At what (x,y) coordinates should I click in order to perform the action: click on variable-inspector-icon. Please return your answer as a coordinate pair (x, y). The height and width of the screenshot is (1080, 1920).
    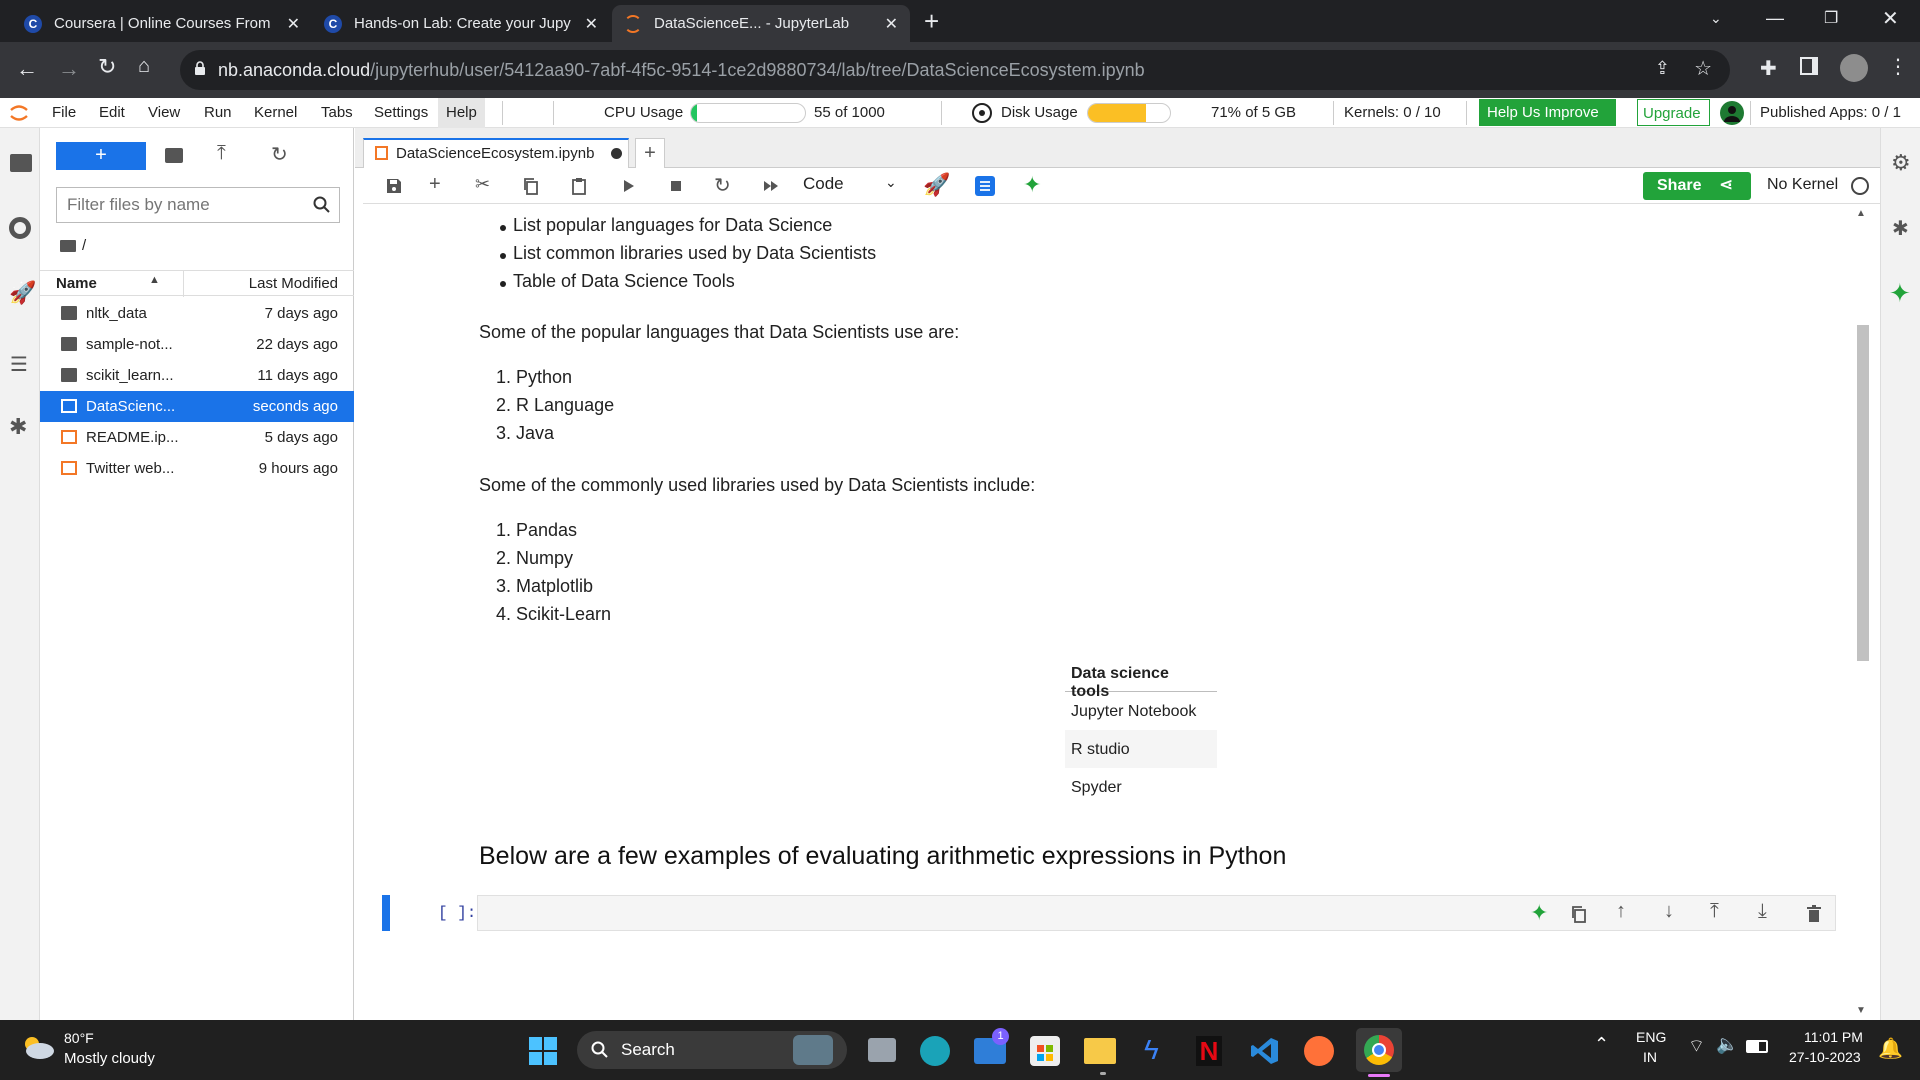
    Looking at the image, I should click on (985, 186).